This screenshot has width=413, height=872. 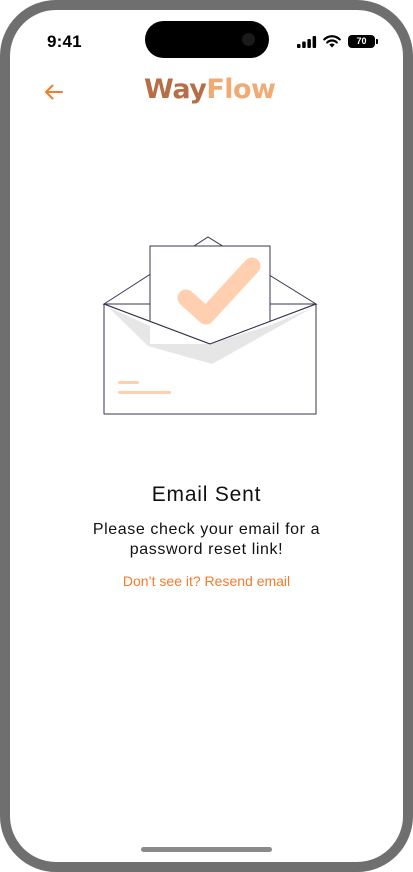 What do you see at coordinates (206, 494) in the screenshot?
I see `page-title: Email Sent` at bounding box center [206, 494].